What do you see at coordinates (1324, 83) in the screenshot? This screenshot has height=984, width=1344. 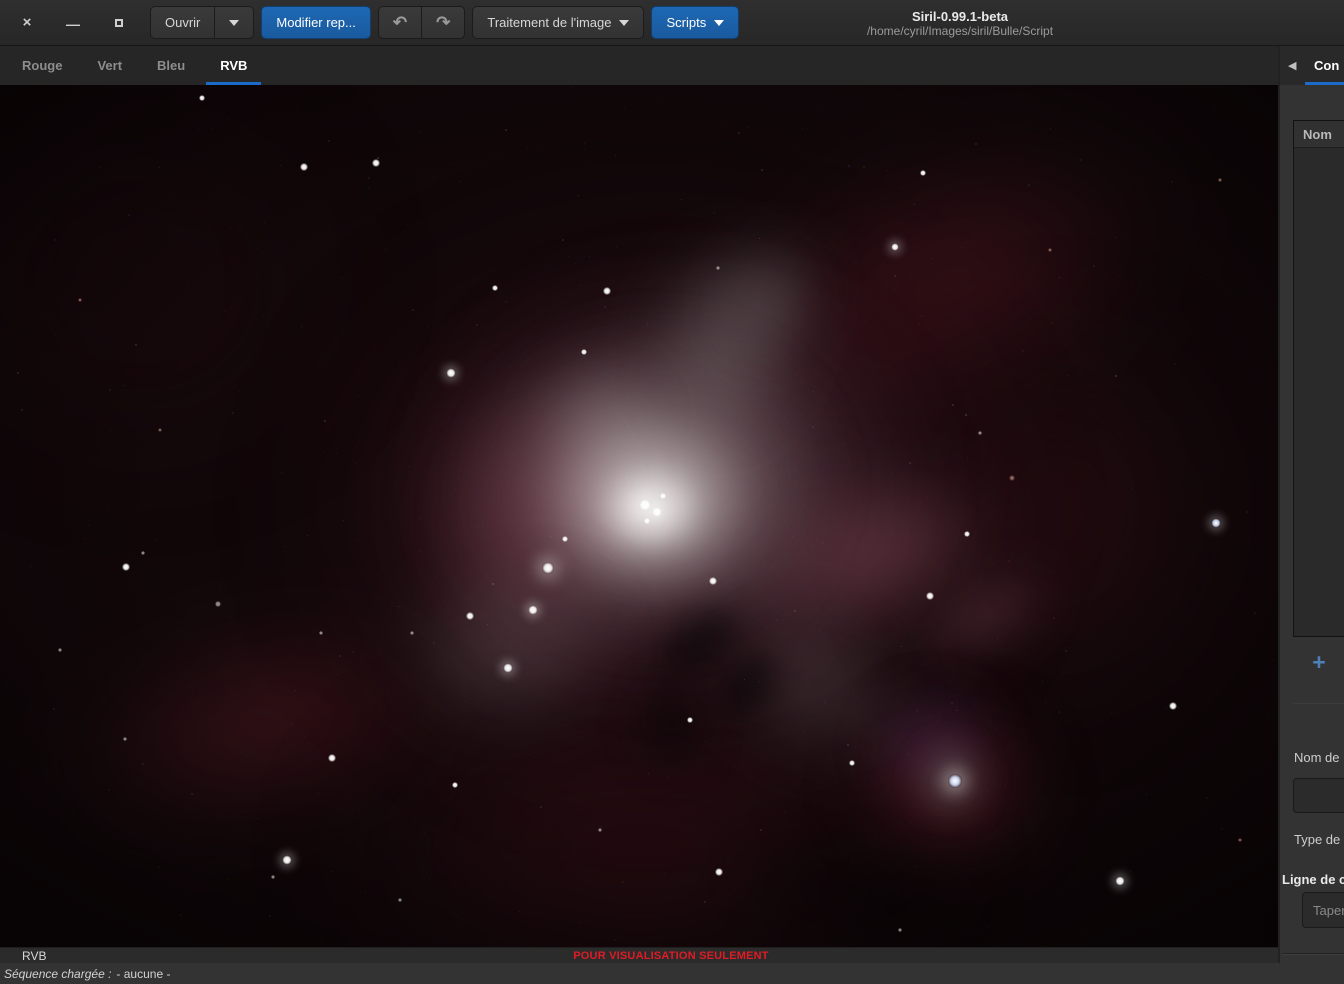 I see `panel-tab-underline` at bounding box center [1324, 83].